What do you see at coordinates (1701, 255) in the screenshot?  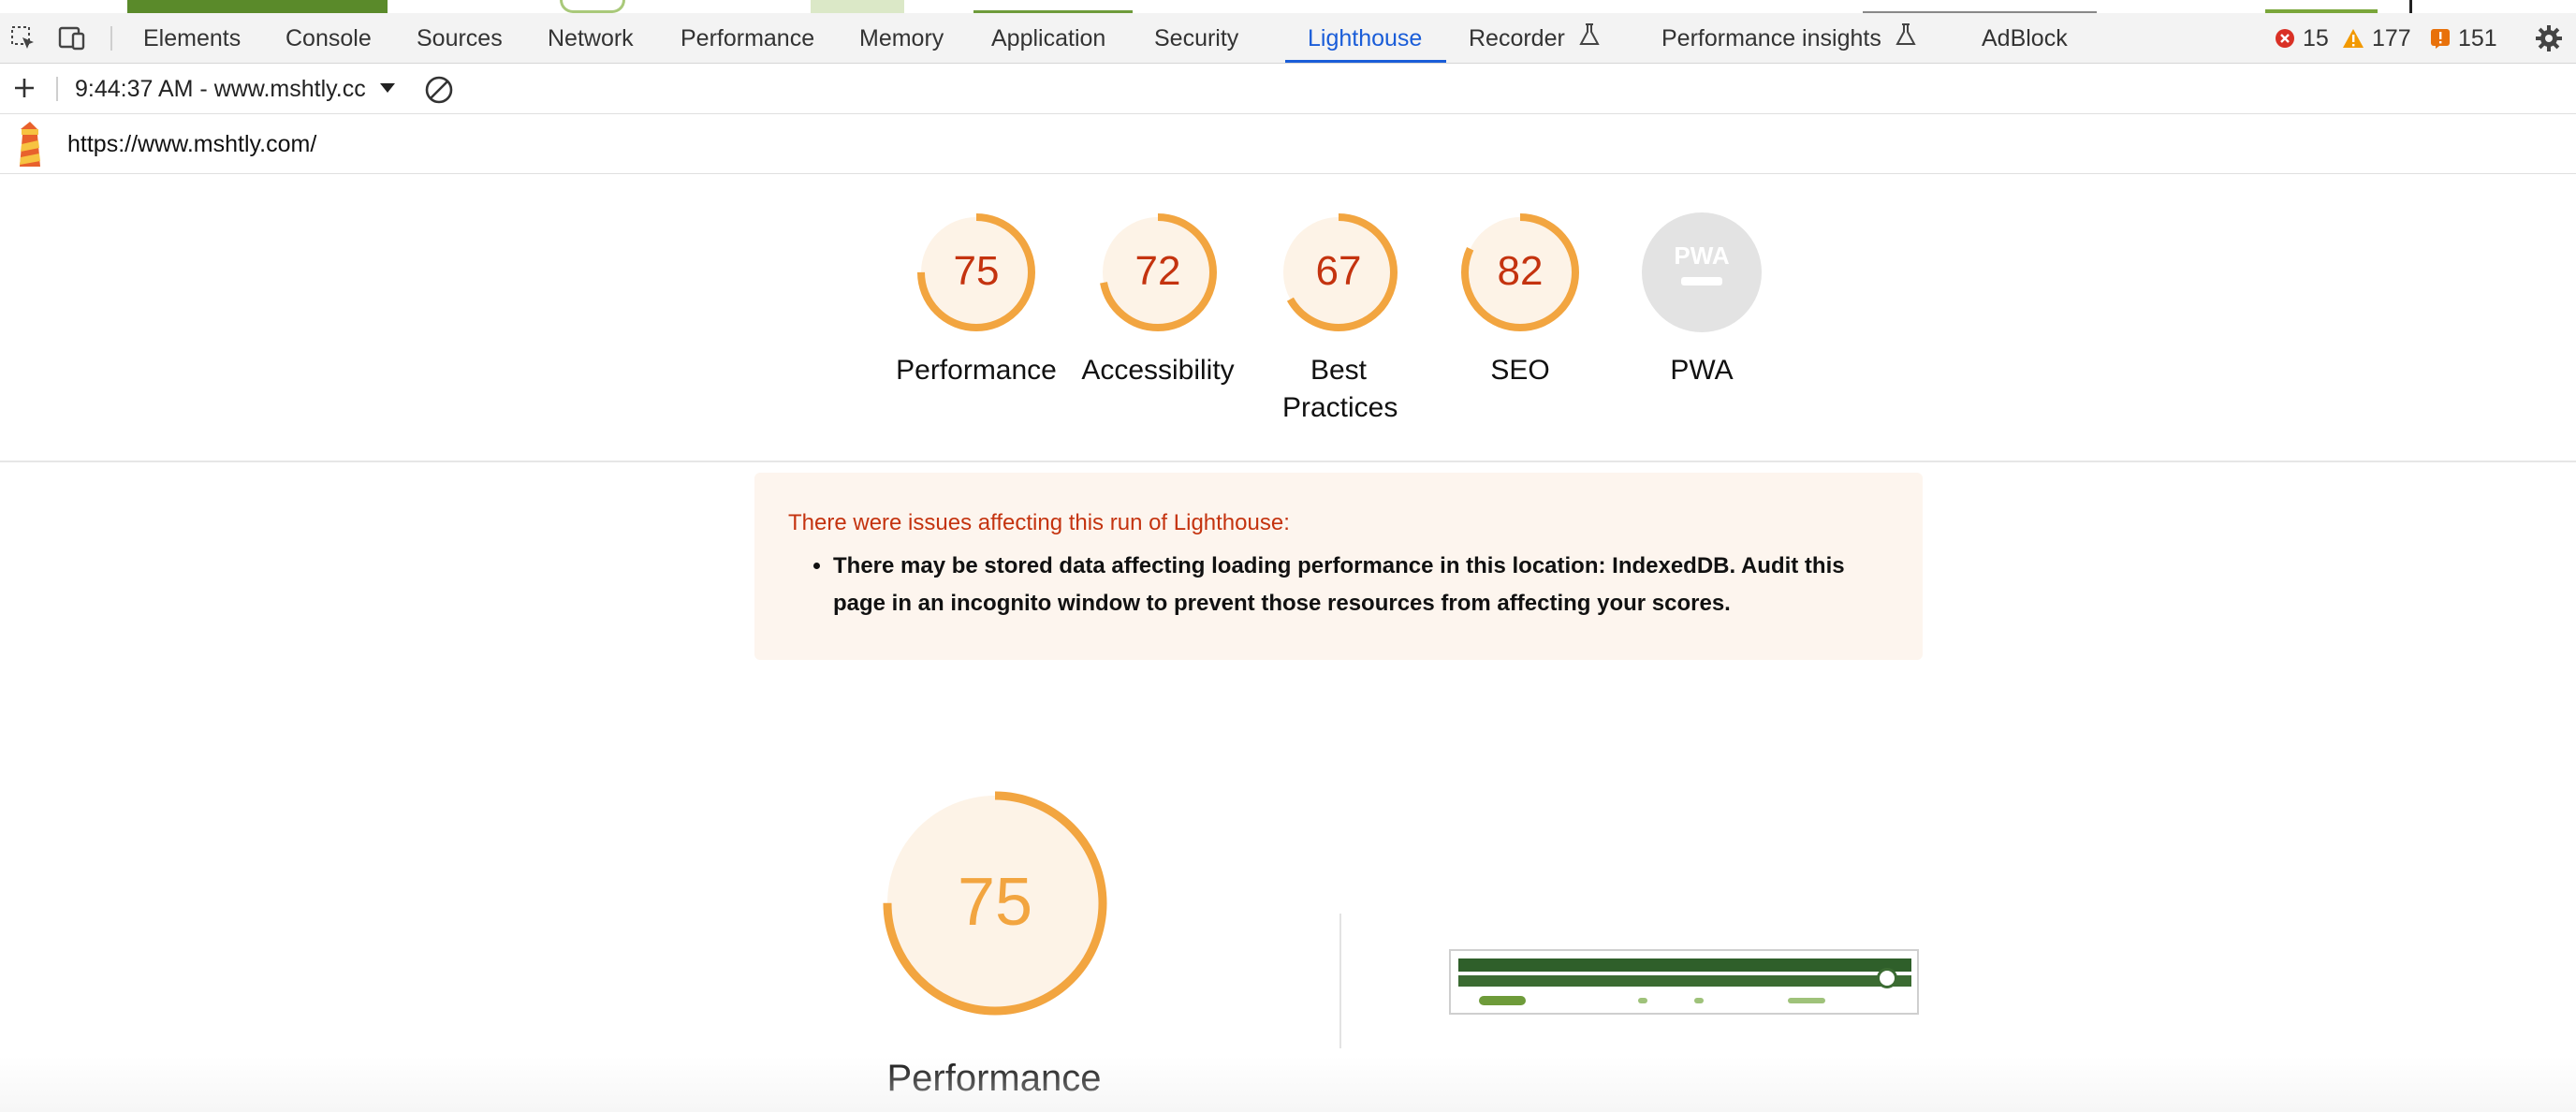 I see `pwa-badge-text: PWA` at bounding box center [1701, 255].